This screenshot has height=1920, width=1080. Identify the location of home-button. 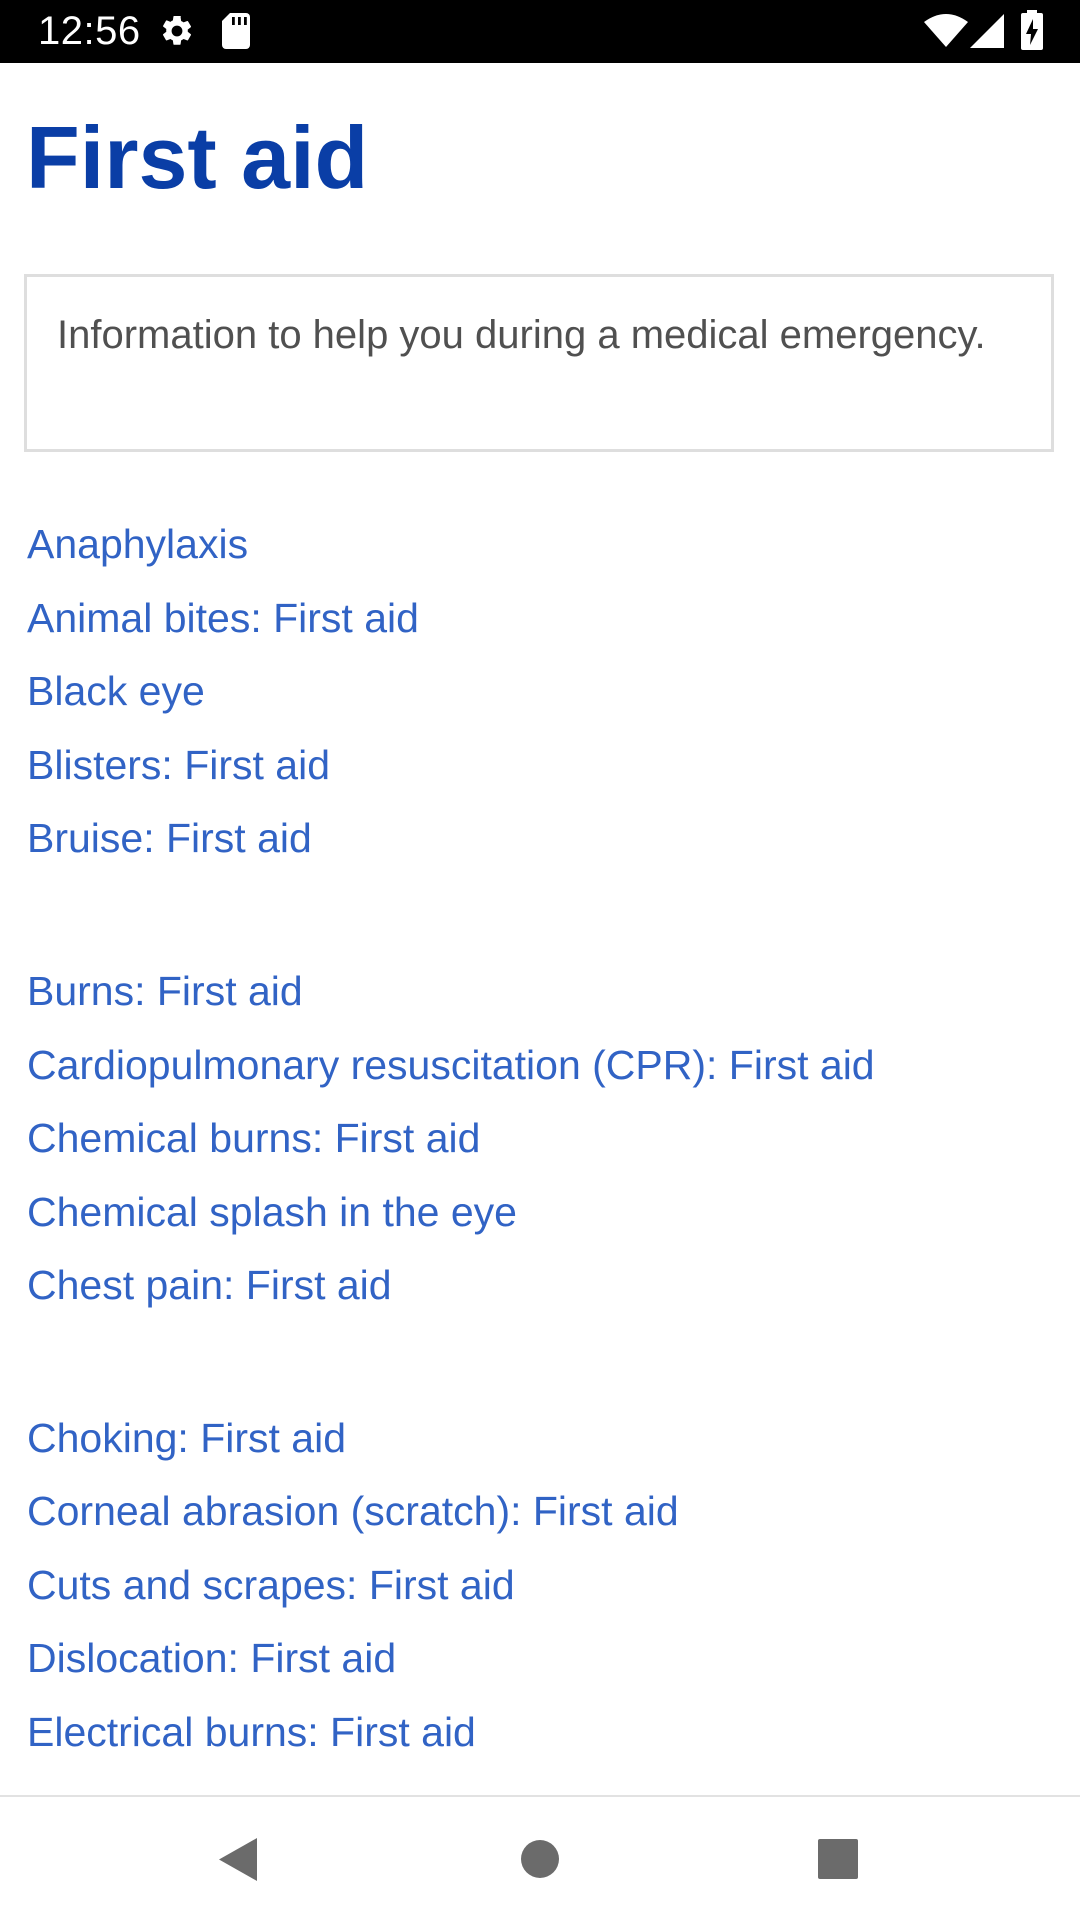
(540, 1858).